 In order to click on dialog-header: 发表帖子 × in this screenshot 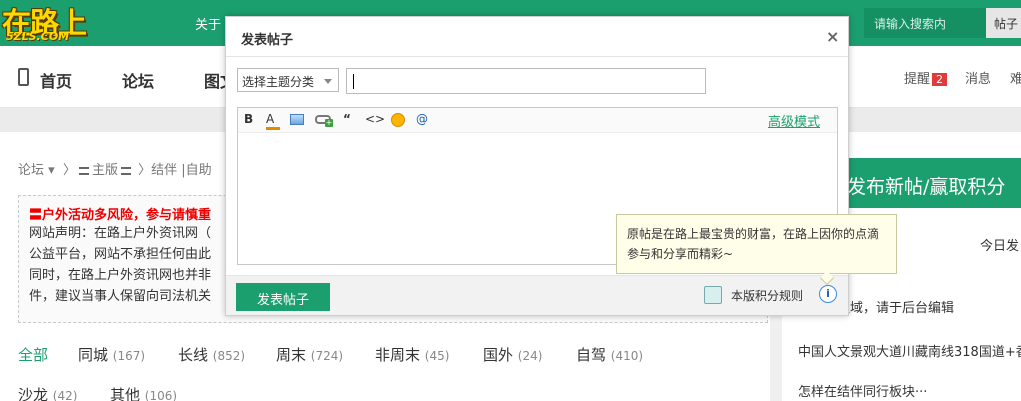, I will do `click(537, 37)`.